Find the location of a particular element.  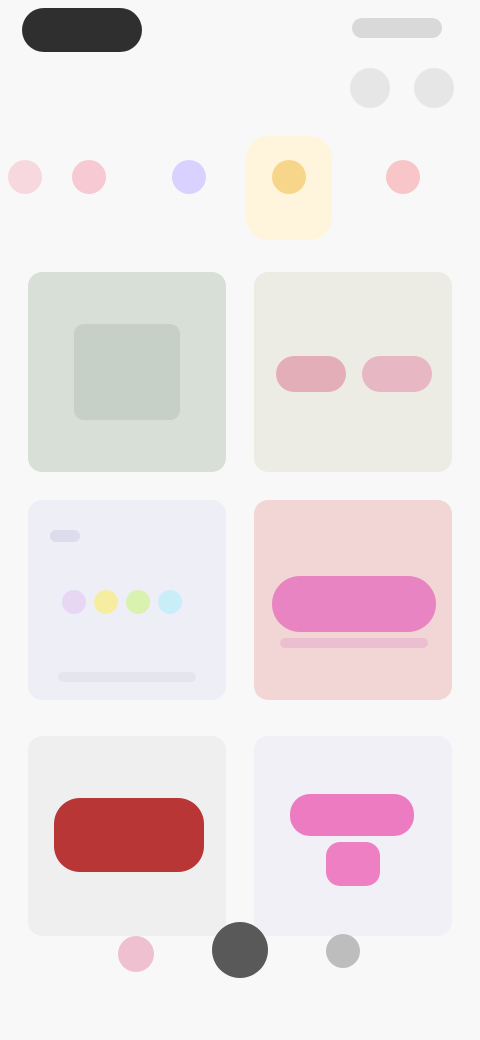

menu-icon is located at coordinates (434, 88).